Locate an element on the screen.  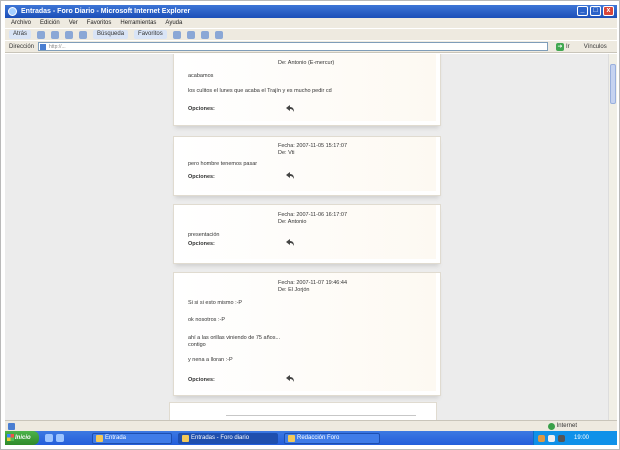
security-zone: Internet is located at coordinates (562, 426).